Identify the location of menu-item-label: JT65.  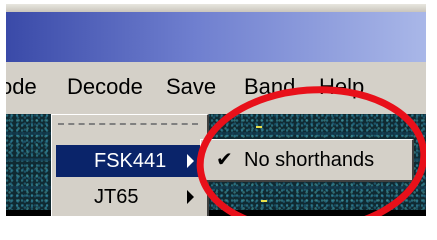
(116, 197).